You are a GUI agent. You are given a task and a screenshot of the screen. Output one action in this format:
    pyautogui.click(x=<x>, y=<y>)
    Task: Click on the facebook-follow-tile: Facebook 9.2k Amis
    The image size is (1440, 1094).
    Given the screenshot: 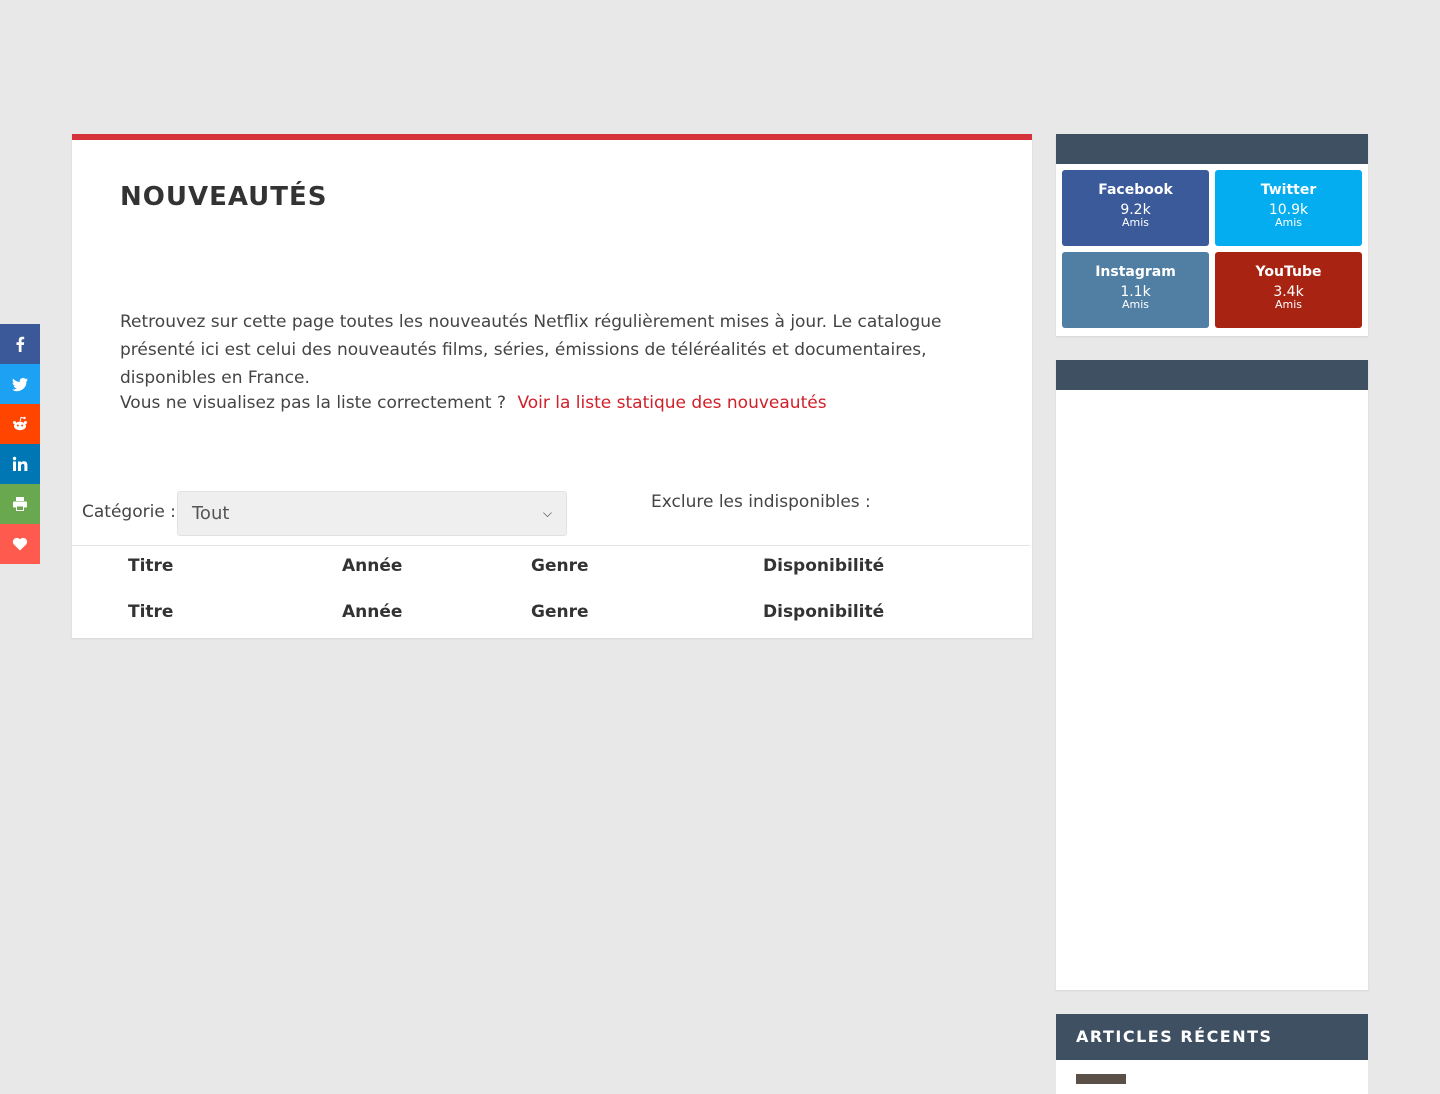 What is the action you would take?
    pyautogui.click(x=1135, y=208)
    